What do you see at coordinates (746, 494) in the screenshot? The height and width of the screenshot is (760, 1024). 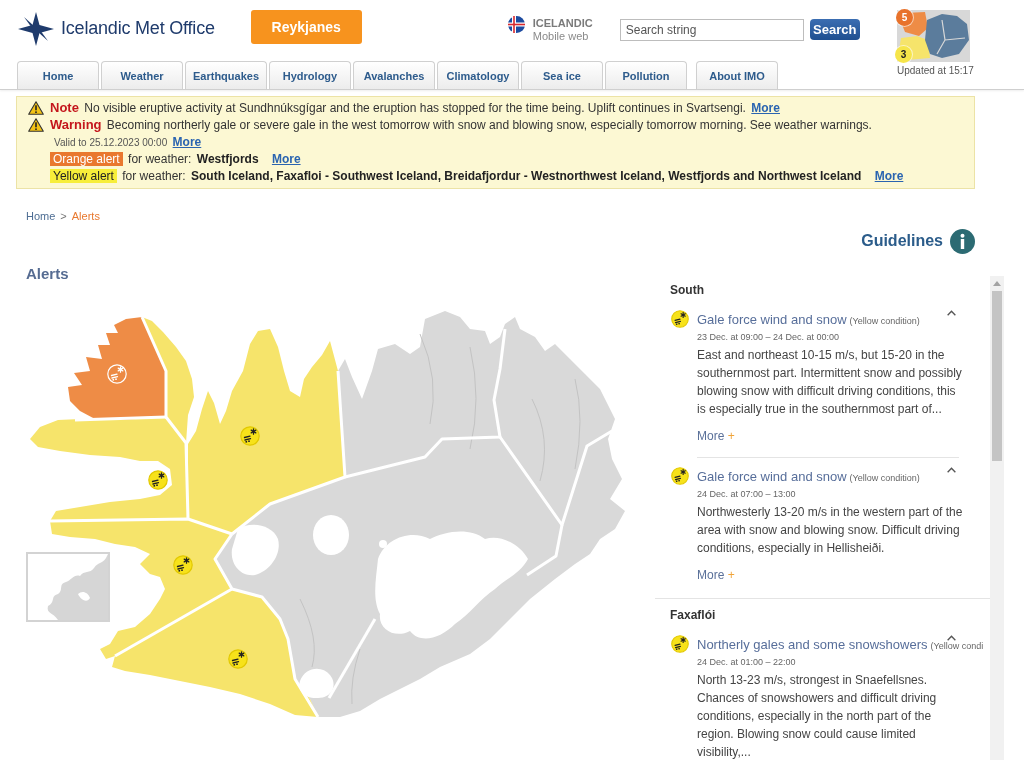 I see `alert-time-text: 24 Dec. at 07:00 – 13:00` at bounding box center [746, 494].